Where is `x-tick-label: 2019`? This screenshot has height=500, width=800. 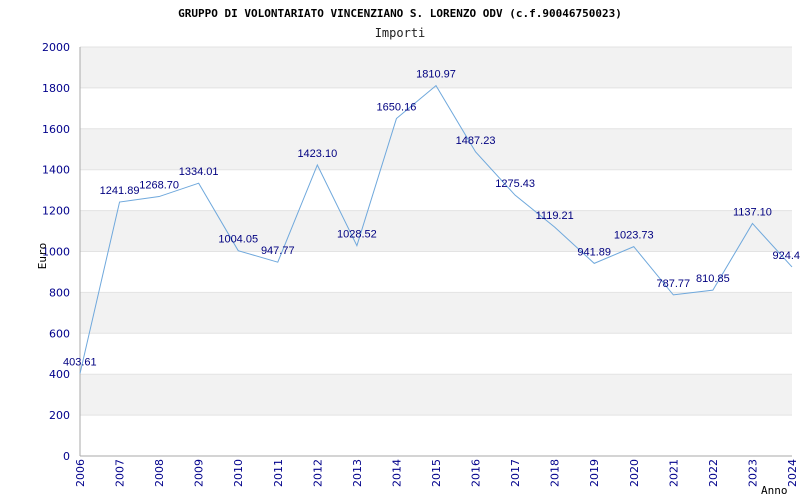 x-tick-label: 2019 is located at coordinates (594, 473).